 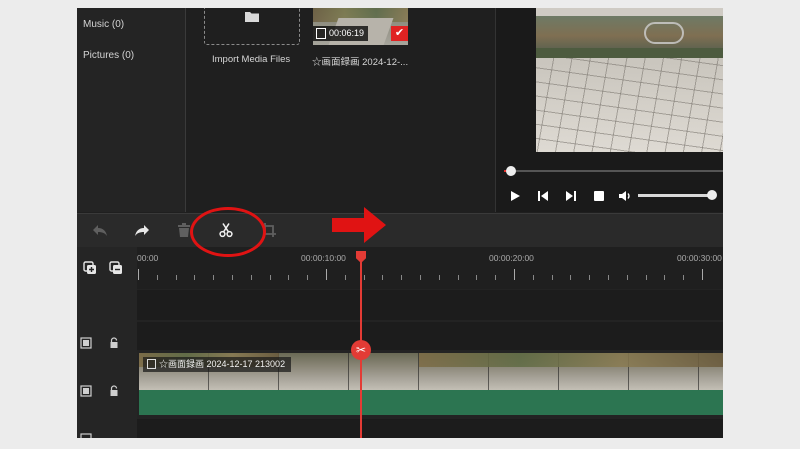 What do you see at coordinates (341, 33) in the screenshot?
I see `clip-duration-badge: 00:06:19` at bounding box center [341, 33].